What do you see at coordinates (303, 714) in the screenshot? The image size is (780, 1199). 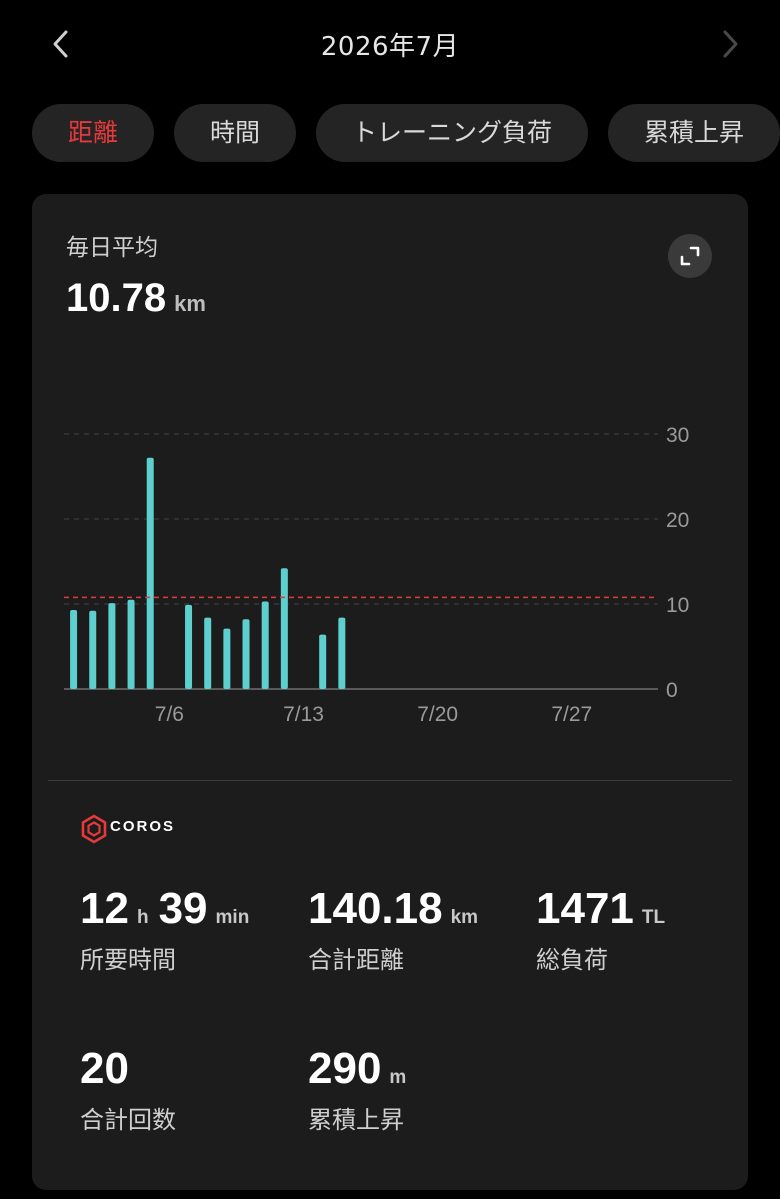 I see `x-tick-label: 7/13` at bounding box center [303, 714].